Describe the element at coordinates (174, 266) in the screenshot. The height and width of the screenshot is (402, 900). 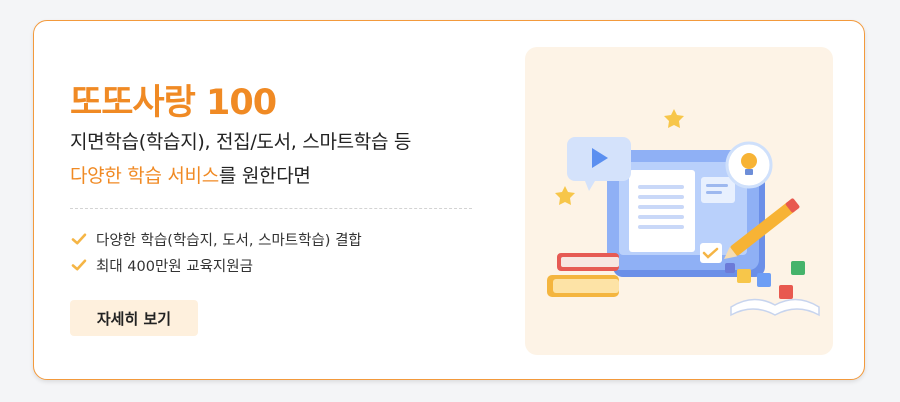
I see `feature-text: 최대 400만원 교육지원금` at that location.